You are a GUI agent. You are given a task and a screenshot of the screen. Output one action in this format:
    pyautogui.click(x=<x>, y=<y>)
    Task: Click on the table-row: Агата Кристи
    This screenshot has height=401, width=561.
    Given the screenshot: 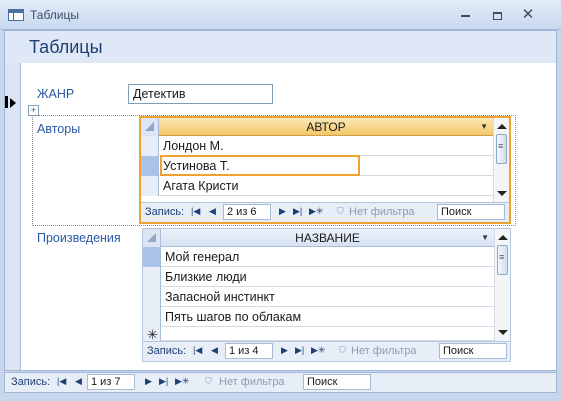 What is the action you would take?
    pyautogui.click(x=317, y=186)
    